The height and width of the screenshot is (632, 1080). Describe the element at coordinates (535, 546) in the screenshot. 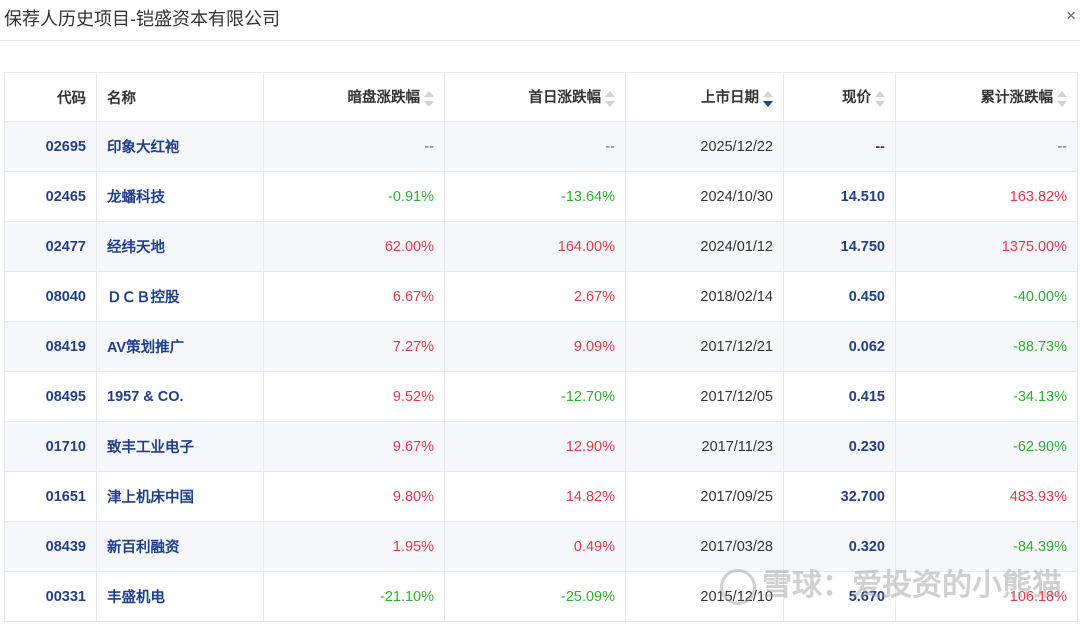

I see `first-day-change: 0.49%` at that location.